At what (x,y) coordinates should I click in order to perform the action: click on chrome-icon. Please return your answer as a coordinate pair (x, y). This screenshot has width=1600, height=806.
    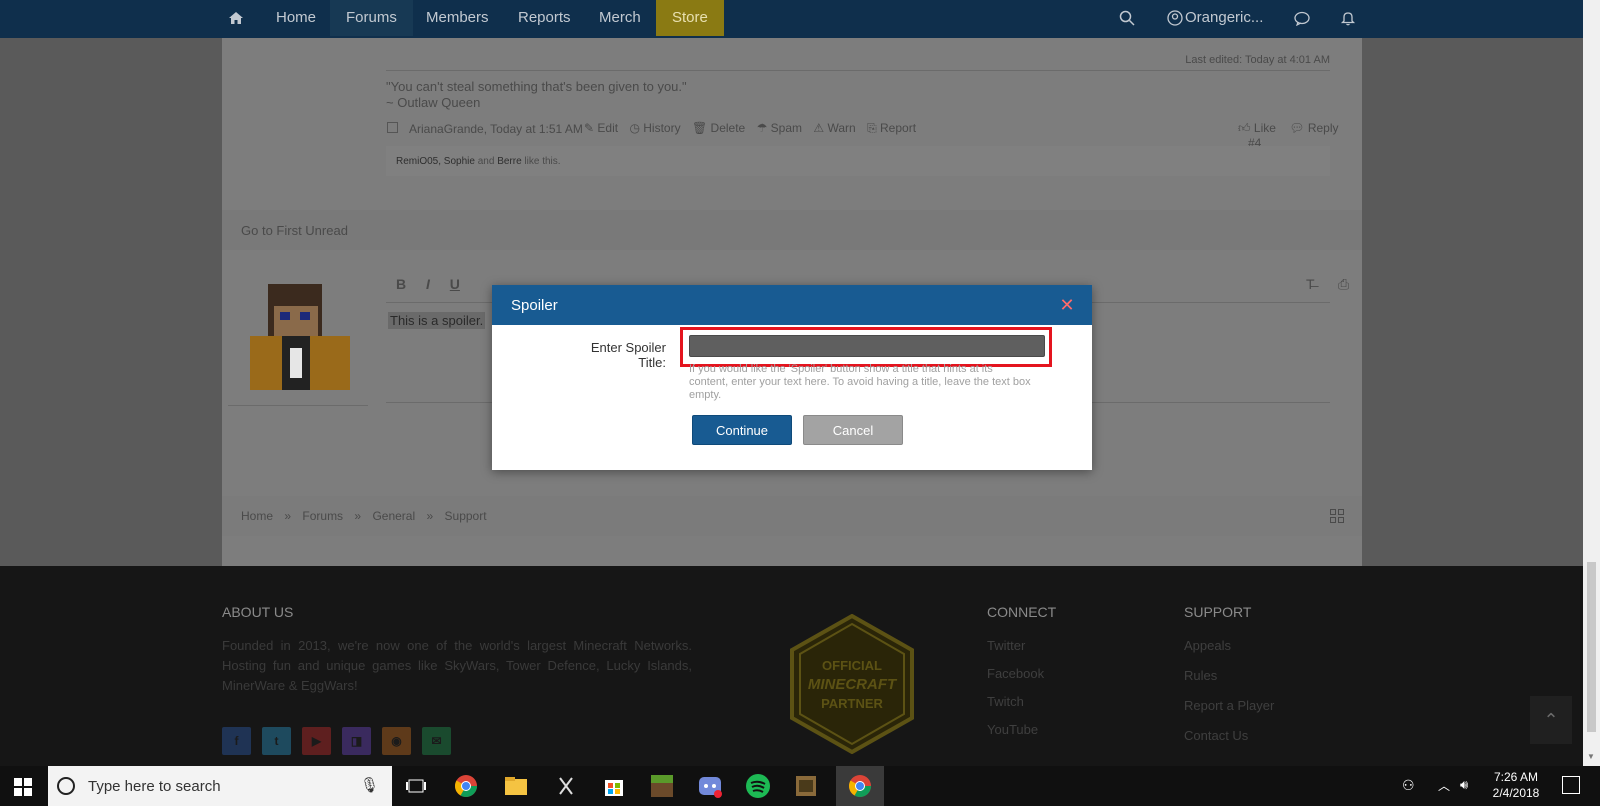
    Looking at the image, I should click on (466, 786).